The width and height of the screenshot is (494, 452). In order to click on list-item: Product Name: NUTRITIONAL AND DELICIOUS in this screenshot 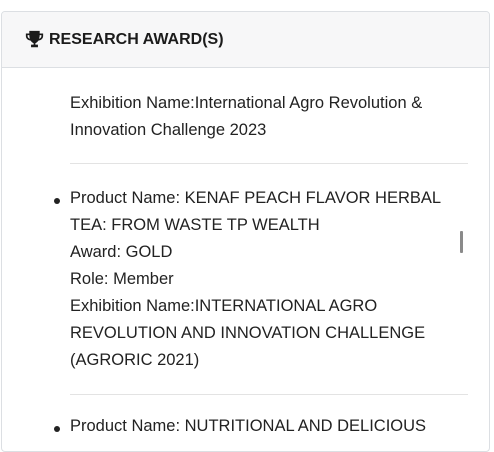, I will do `click(261, 417)`.